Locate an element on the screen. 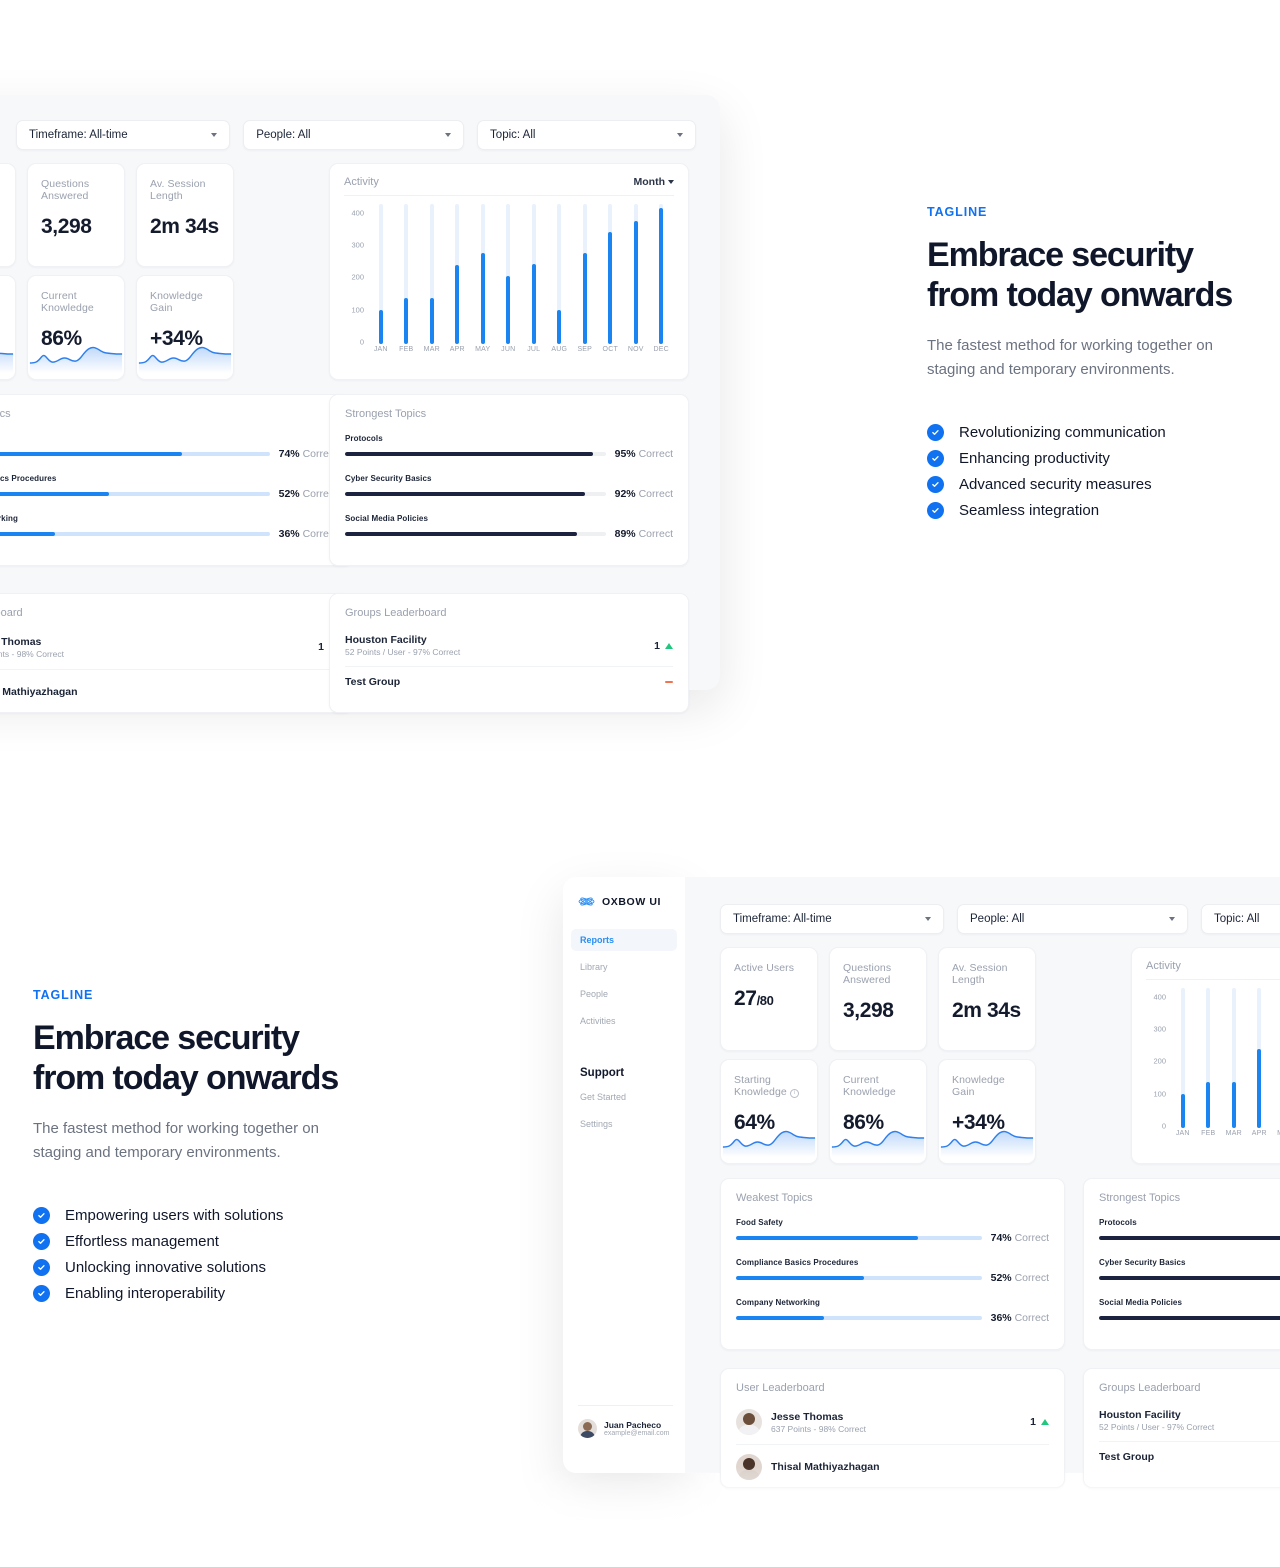 The width and height of the screenshot is (1280, 1567). x-tick-label: JAN is located at coordinates (380, 349).